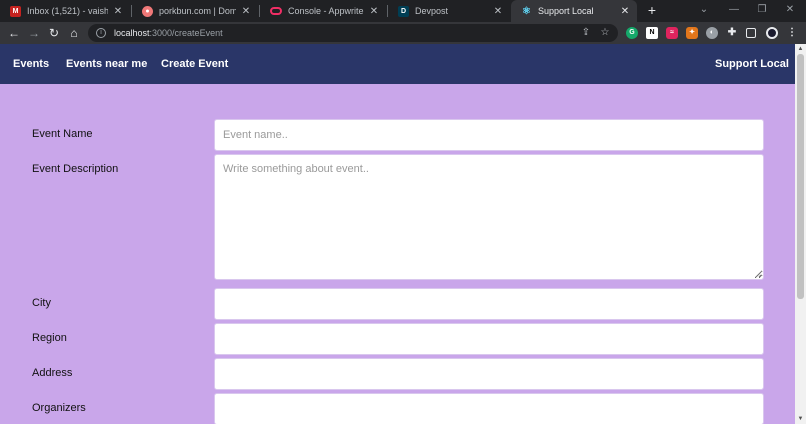 This screenshot has width=806, height=424. Describe the element at coordinates (792, 33) in the screenshot. I see `browser-menu-icon: ⋮` at that location.